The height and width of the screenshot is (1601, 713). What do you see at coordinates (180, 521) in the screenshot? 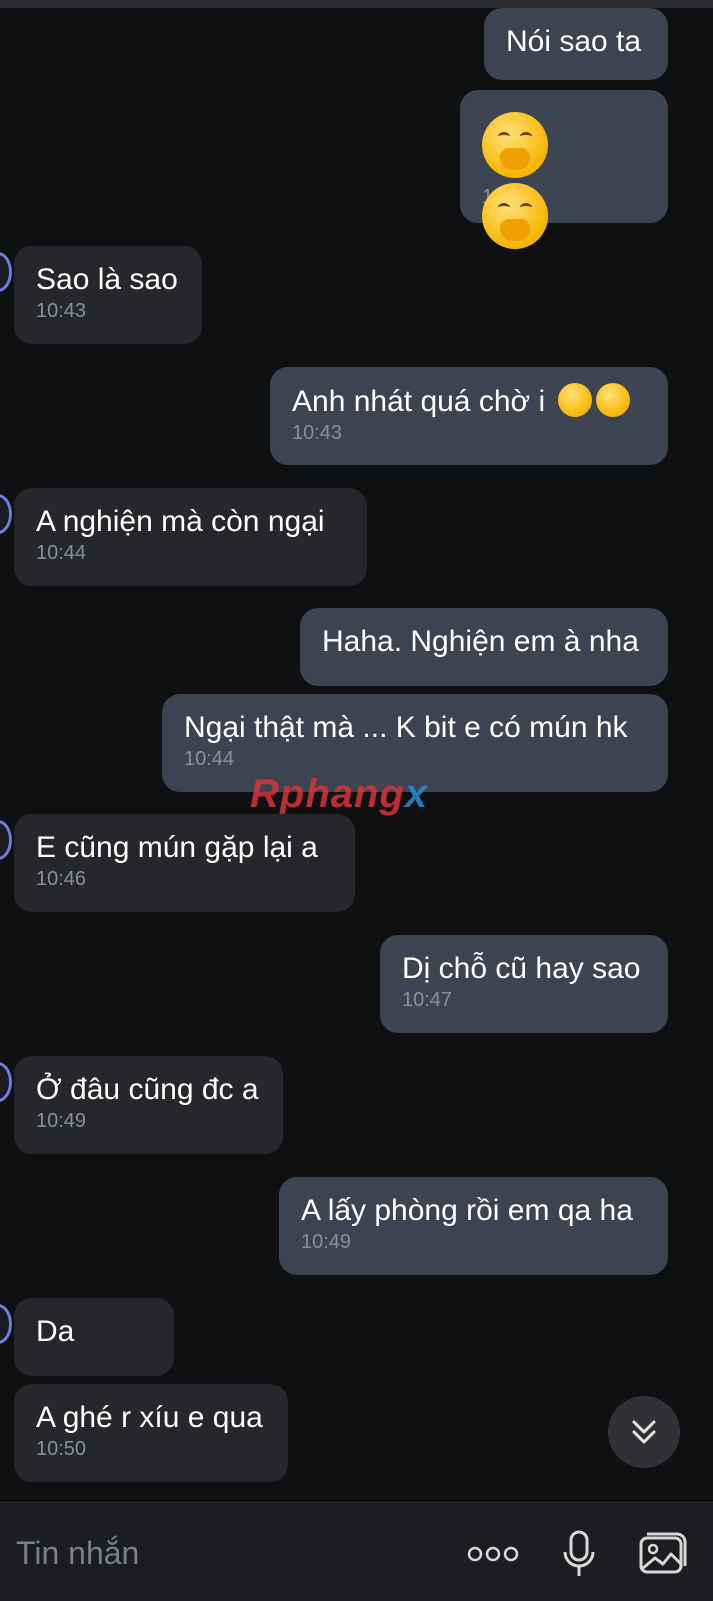
I see `message-text: A nghiện mà còn ngại` at bounding box center [180, 521].